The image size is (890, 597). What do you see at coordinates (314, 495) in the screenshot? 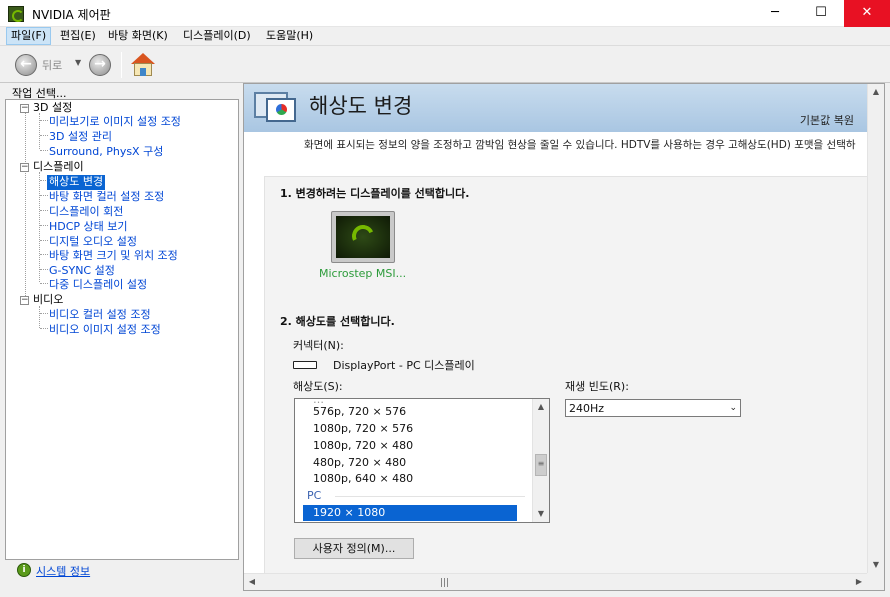
I see `resolution-group-pc: PC` at bounding box center [314, 495].